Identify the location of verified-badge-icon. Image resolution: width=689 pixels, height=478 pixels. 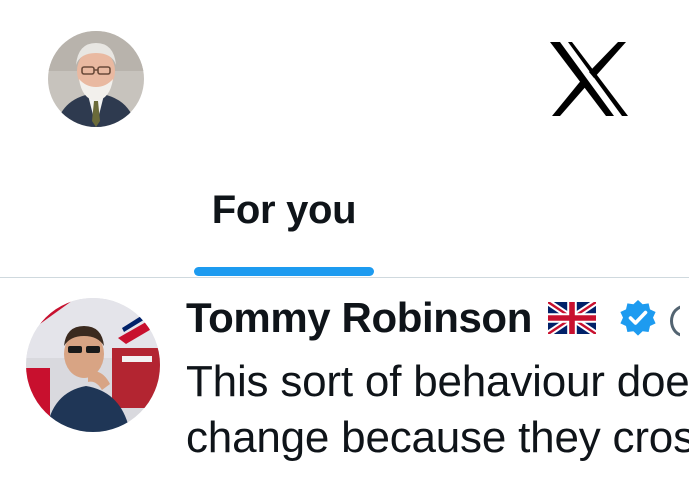
(638, 318).